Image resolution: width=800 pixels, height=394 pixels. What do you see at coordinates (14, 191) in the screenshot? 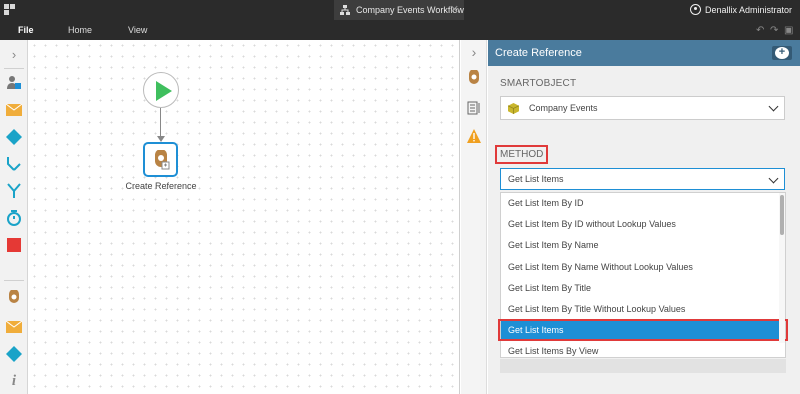
I see `split-icon` at bounding box center [14, 191].